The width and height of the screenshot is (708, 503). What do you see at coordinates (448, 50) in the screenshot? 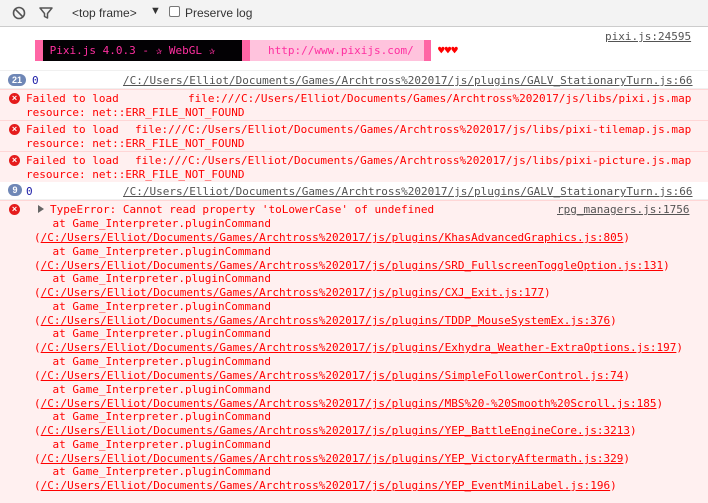
I see `banner-hearts: ♥♥♥` at bounding box center [448, 50].